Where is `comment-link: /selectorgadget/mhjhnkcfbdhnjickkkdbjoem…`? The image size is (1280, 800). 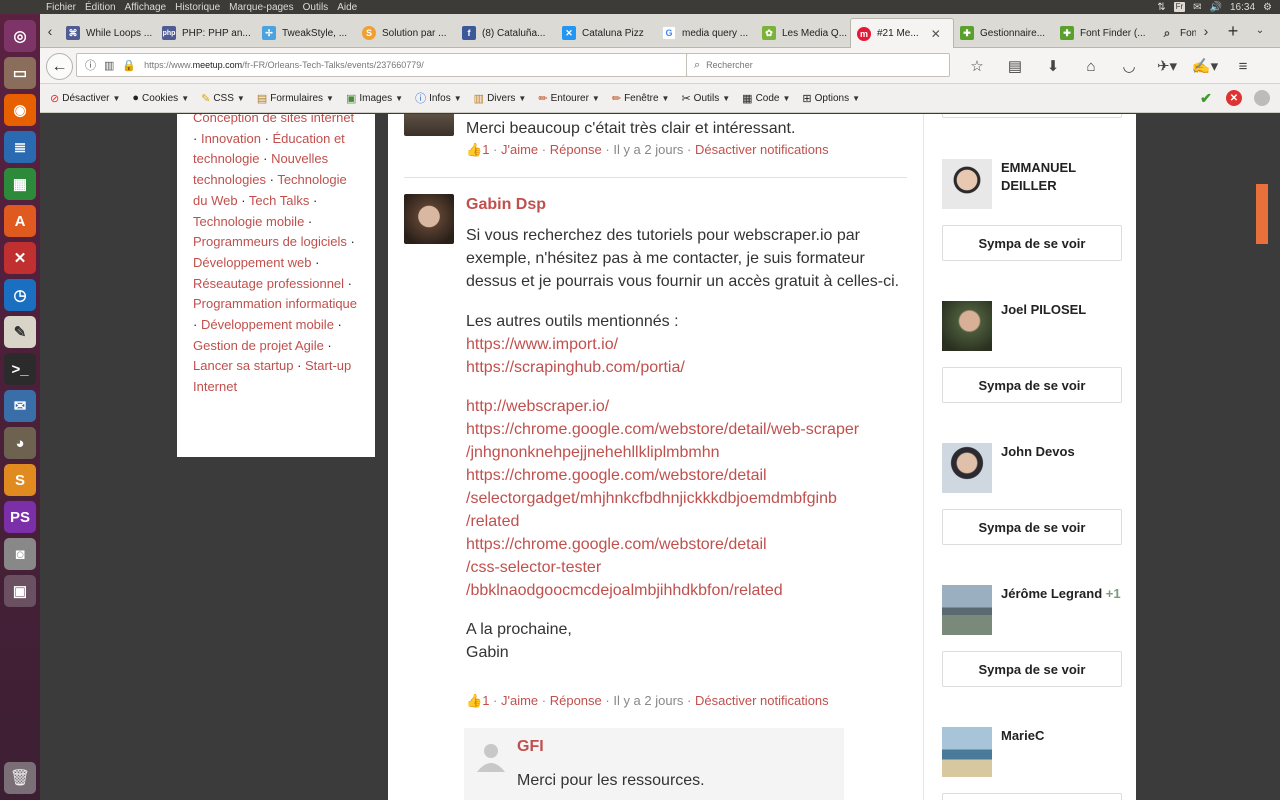
comment-link: /selectorgadget/mhjhnkcfbdhnjickkkdbjoem… is located at coordinates (688, 498).